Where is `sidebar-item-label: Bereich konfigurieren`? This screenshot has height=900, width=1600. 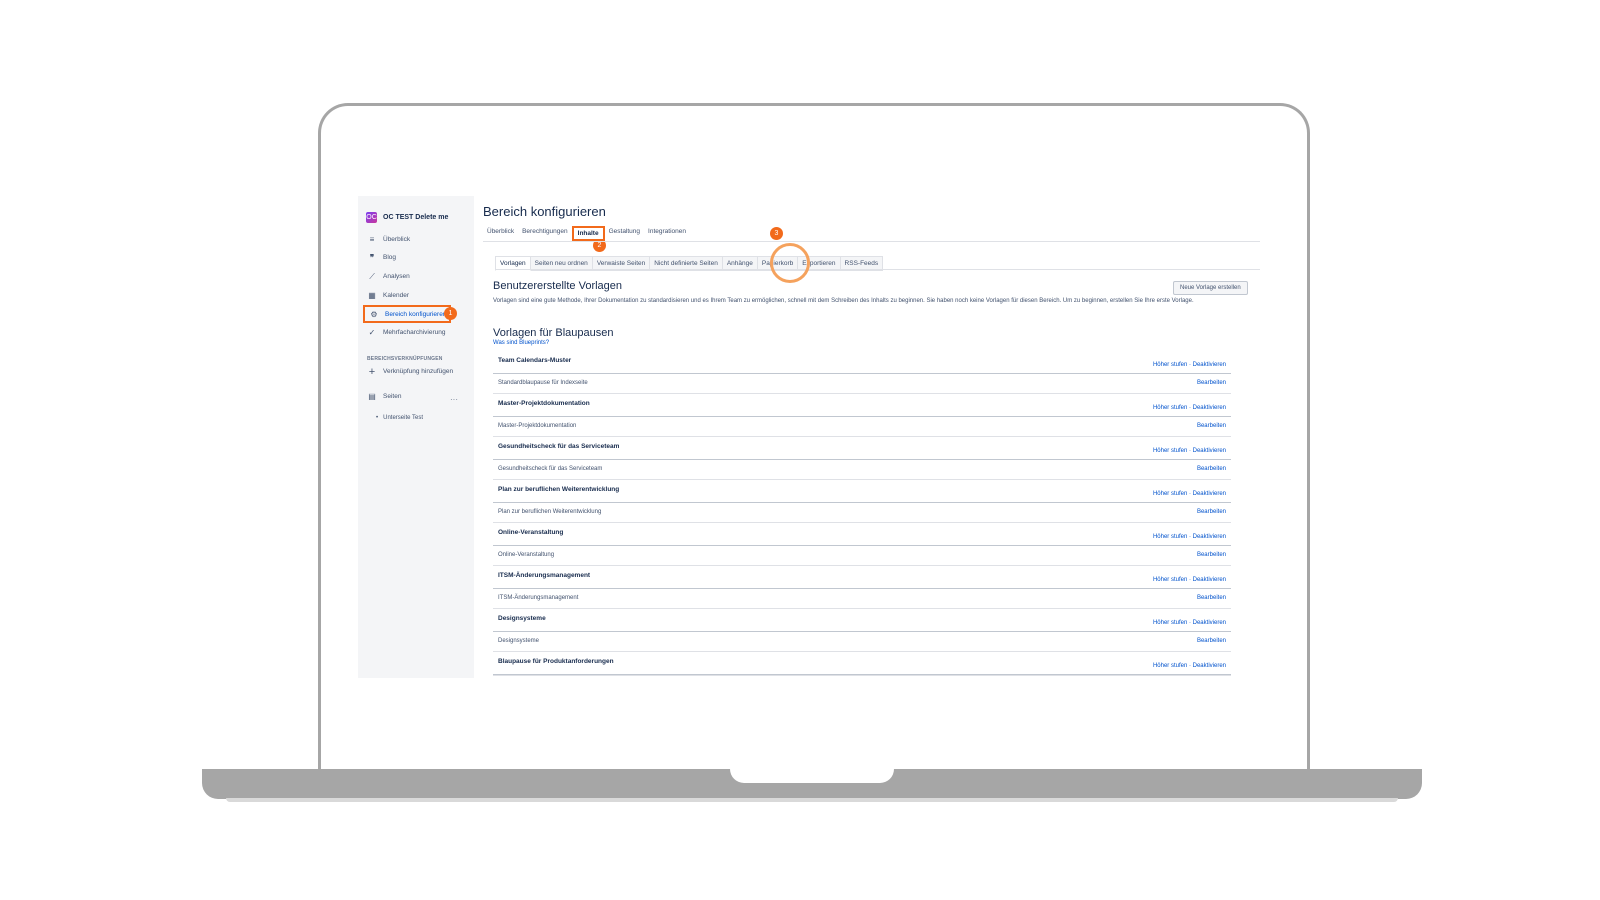
sidebar-item-label: Bereich konfigurieren is located at coordinates (416, 314).